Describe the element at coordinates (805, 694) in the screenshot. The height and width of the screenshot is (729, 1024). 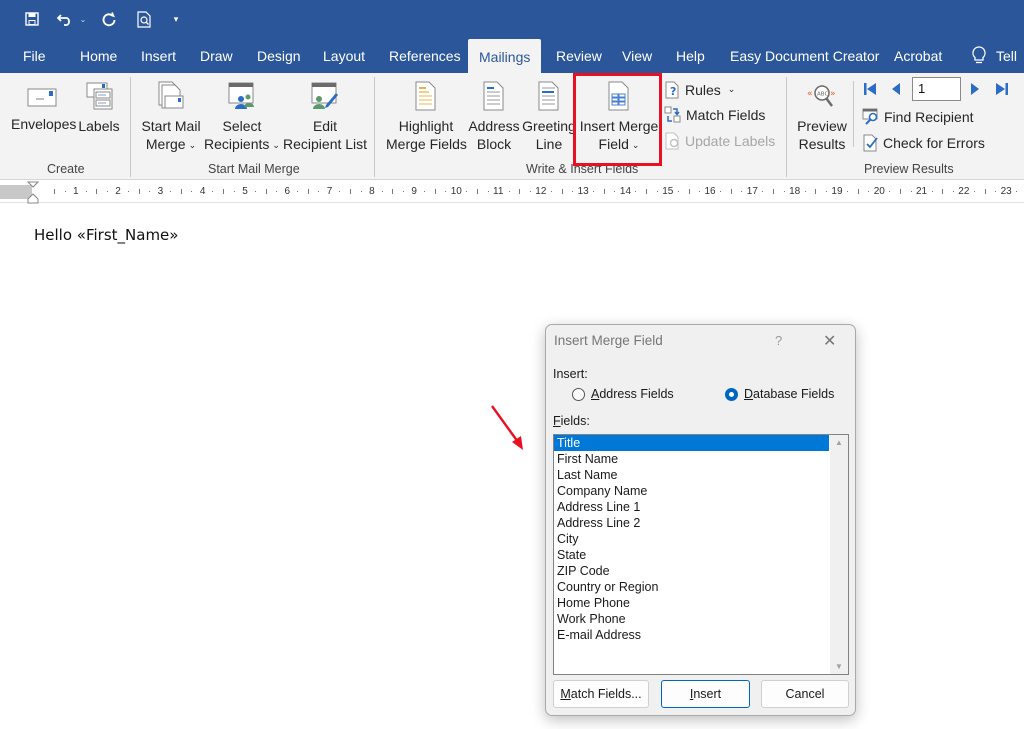
I see `cancel-button: Cancel` at that location.